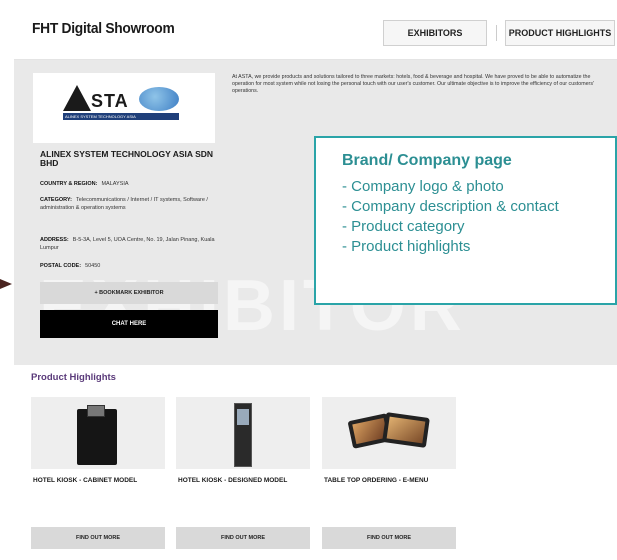 This screenshot has width=617, height=560. What do you see at coordinates (435, 33) in the screenshot?
I see `nav-exhibitors-button: EXHIBITORS` at bounding box center [435, 33].